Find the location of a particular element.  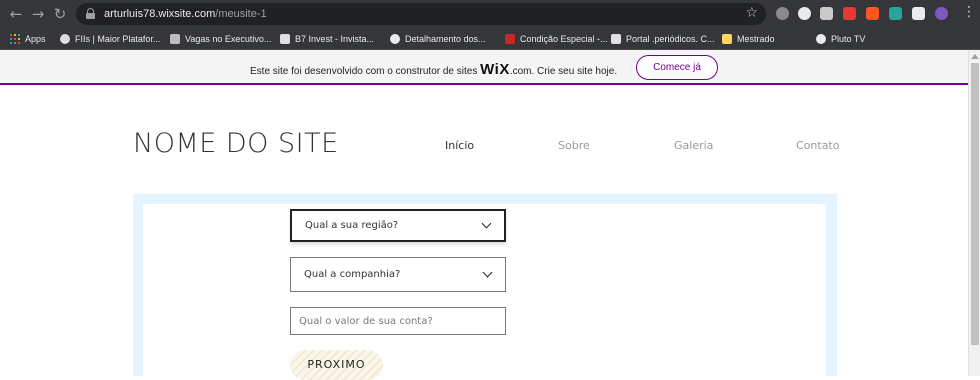

company-dropdown-label: Qual a companhia? is located at coordinates (352, 274).